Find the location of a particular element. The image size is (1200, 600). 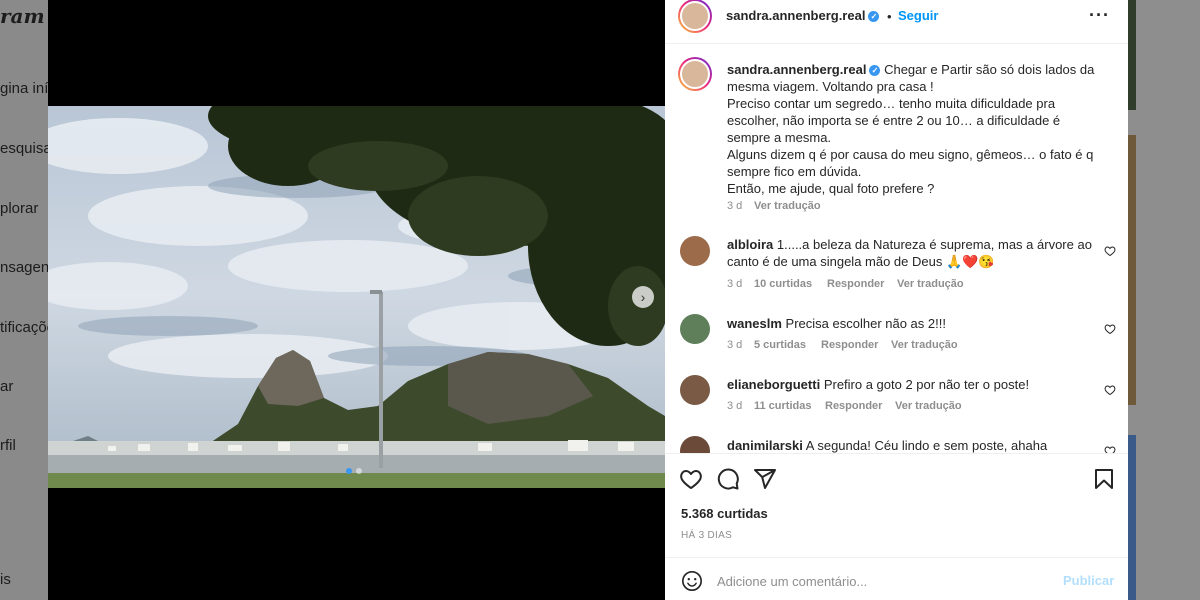

caption-translate-link: Ver tradução is located at coordinates (787, 206).